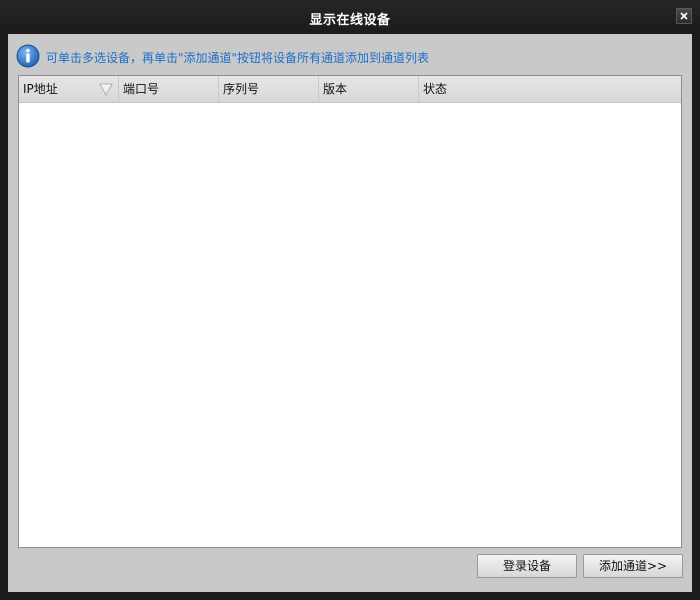 This screenshot has height=600, width=700. Describe the element at coordinates (269, 89) in the screenshot. I see `column-header-serial: 序列号` at that location.